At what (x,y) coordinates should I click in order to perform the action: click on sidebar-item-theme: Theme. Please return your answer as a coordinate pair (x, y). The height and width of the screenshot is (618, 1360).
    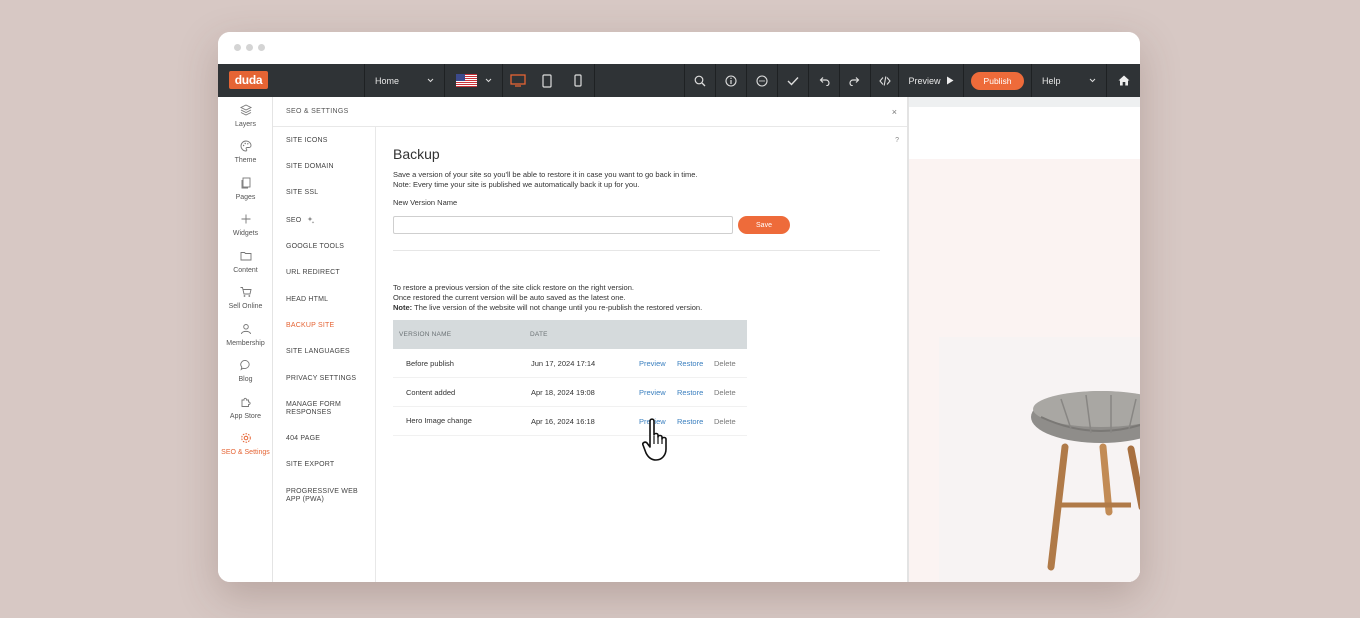
    Looking at the image, I should click on (245, 152).